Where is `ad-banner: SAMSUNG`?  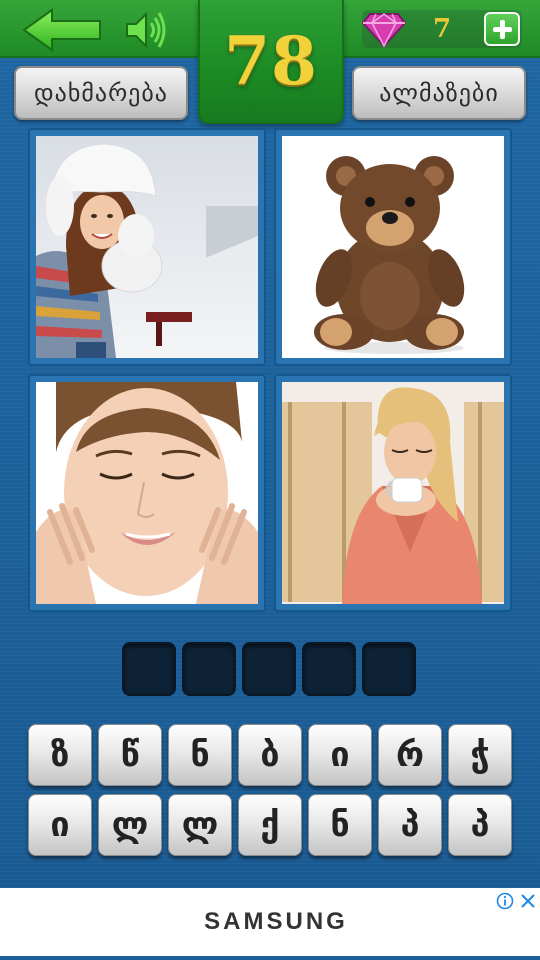
ad-banner: SAMSUNG is located at coordinates (270, 924).